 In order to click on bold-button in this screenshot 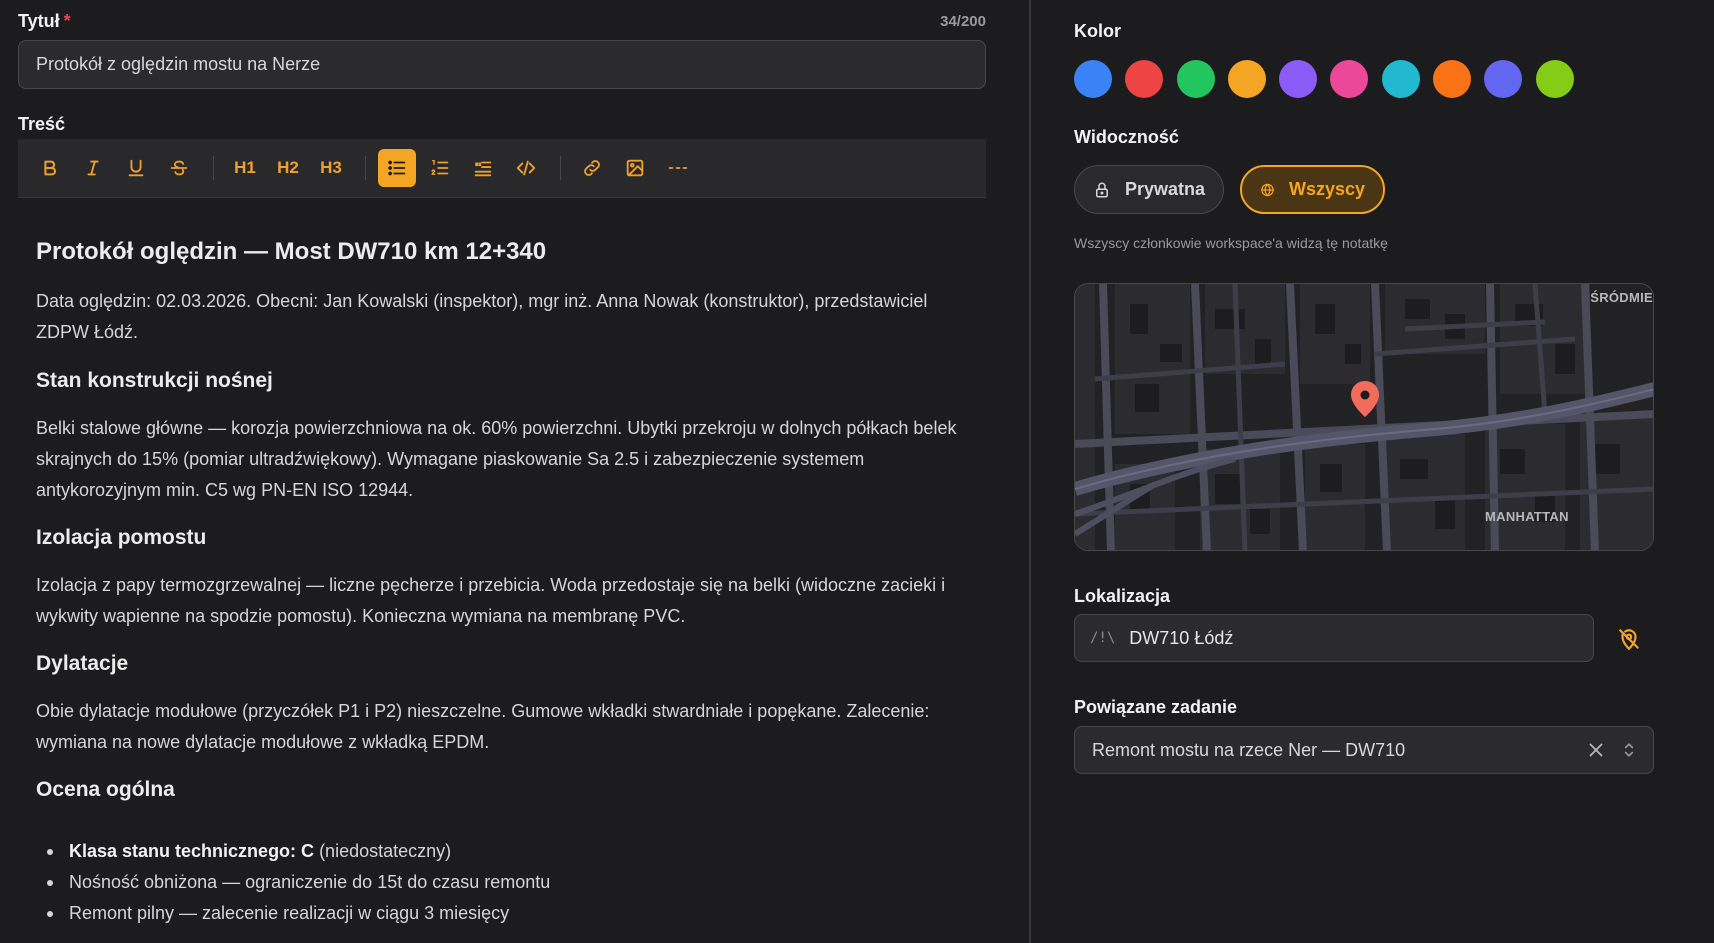, I will do `click(50, 168)`.